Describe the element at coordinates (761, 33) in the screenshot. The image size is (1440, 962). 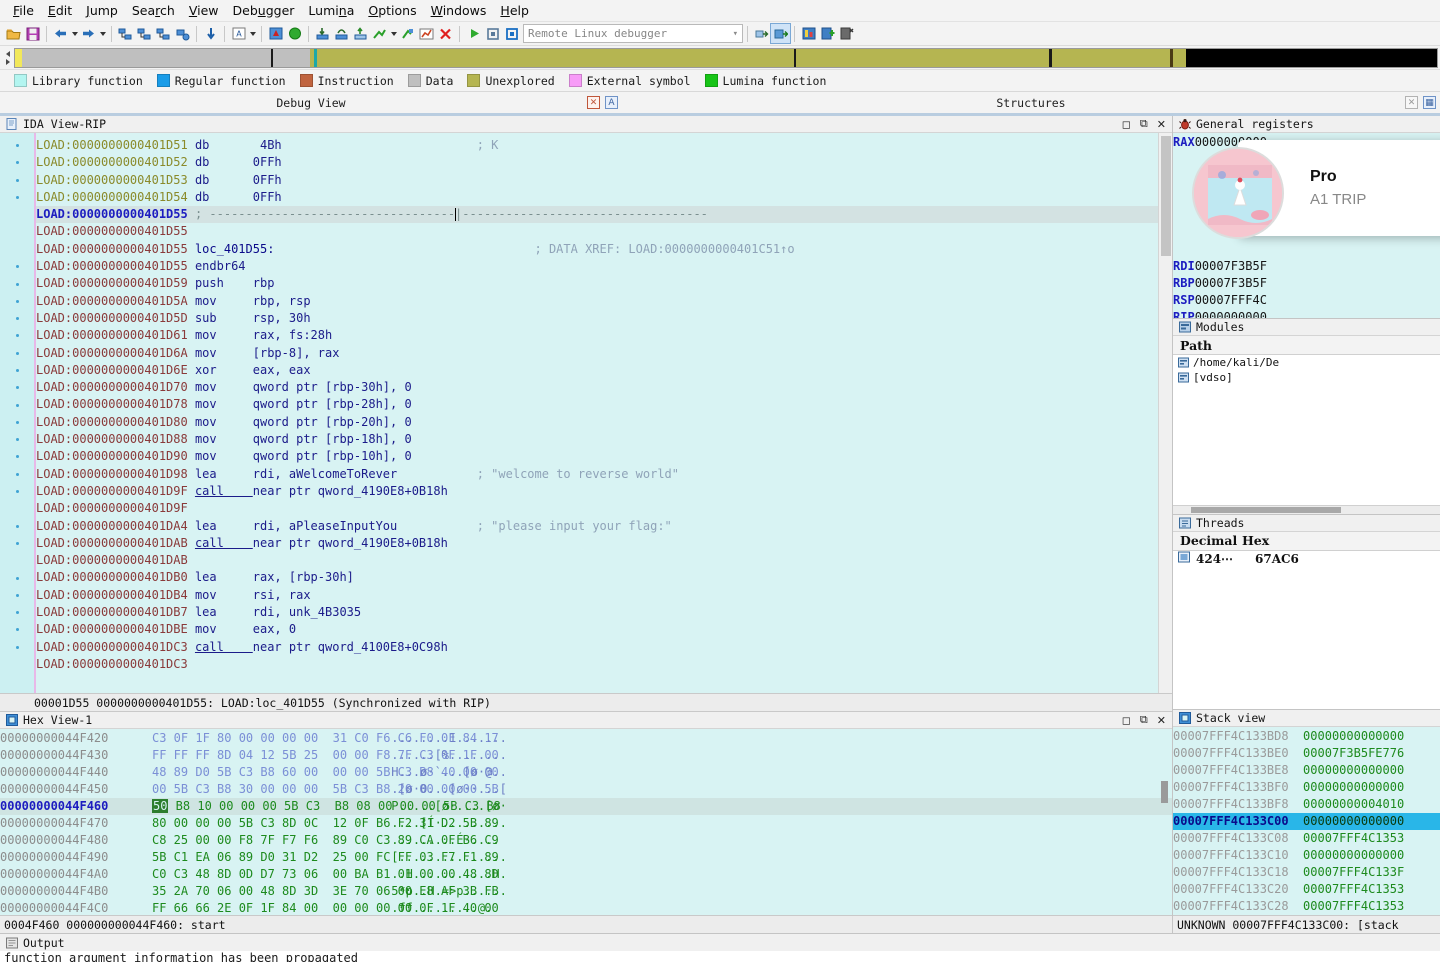
I see `detach-icon` at that location.